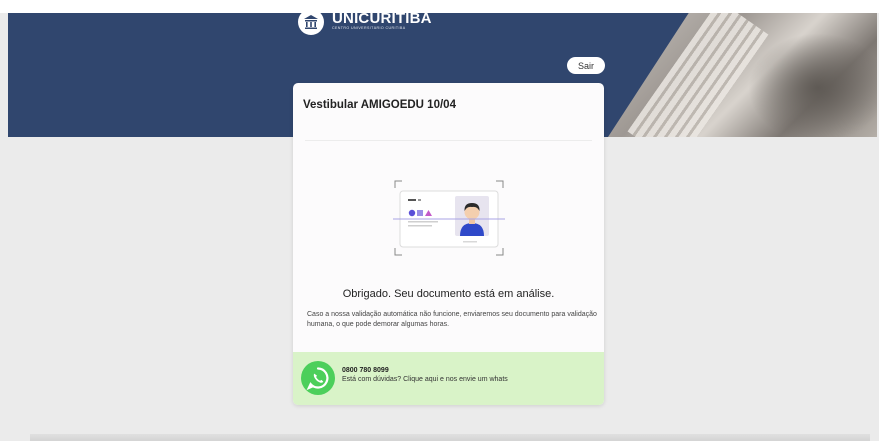 The width and height of the screenshot is (879, 441). I want to click on top-strip, so click(439, 6).